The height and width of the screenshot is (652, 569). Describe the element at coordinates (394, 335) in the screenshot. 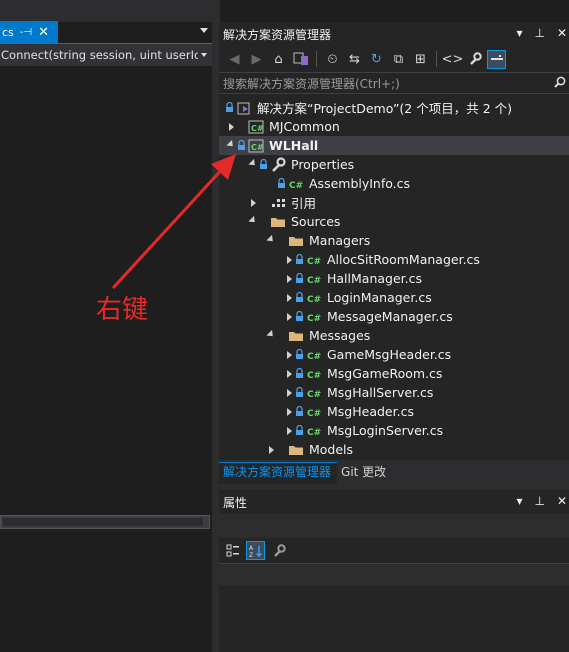

I see `tree-item: Messages` at that location.